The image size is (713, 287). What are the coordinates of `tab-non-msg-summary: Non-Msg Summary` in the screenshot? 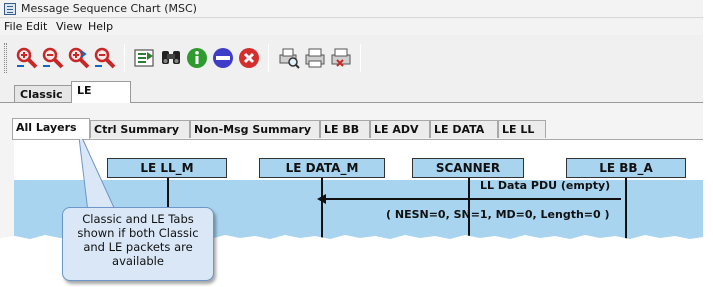 It's located at (255, 129).